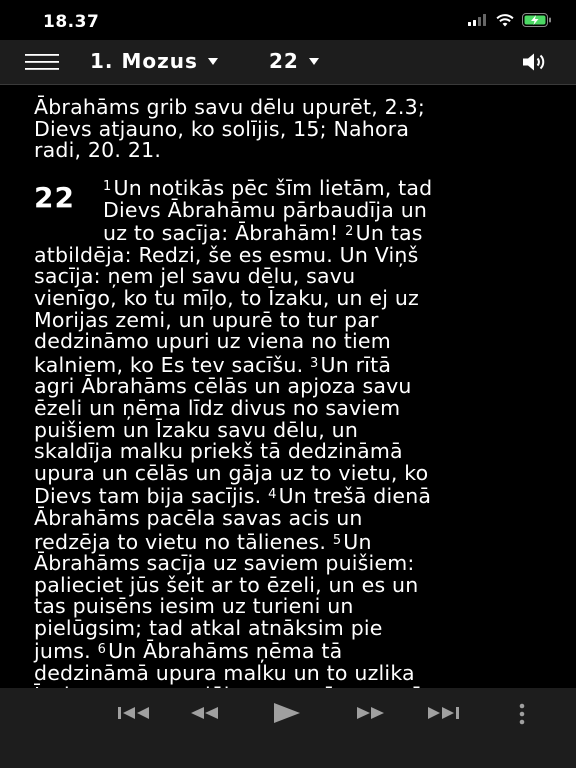 This screenshot has width=576, height=768. I want to click on verse-text: atbildēja: Redzi, še es esmu. Un Viņš, so click(226, 254).